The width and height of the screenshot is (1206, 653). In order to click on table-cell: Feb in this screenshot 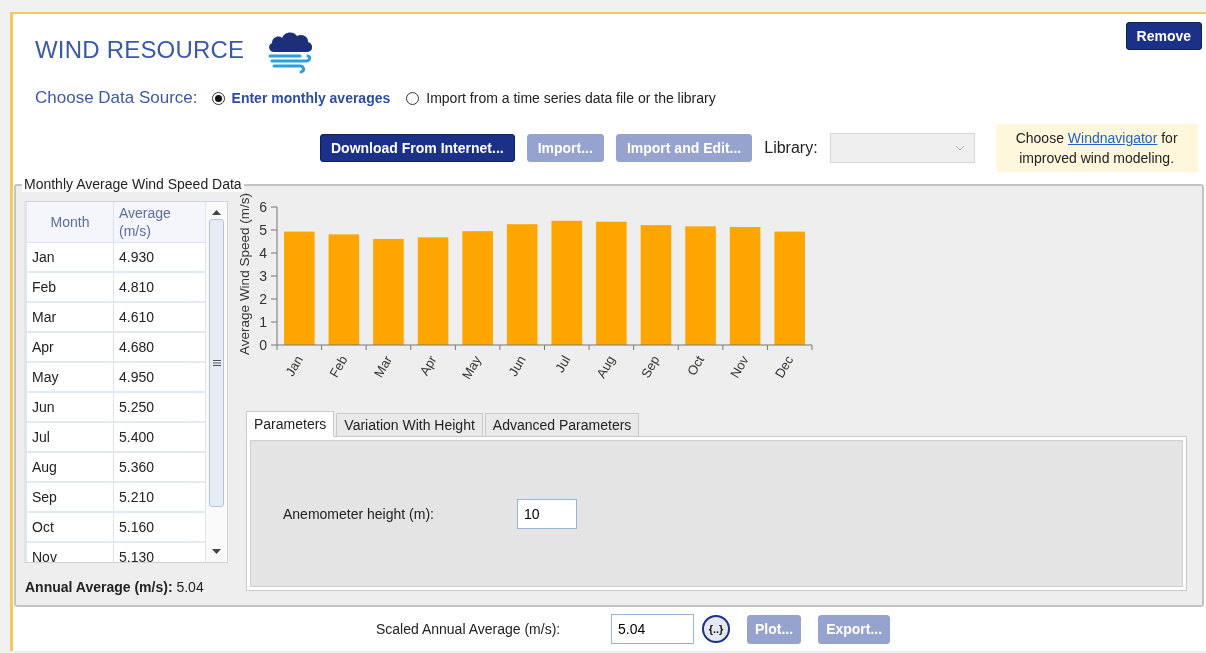, I will do `click(70, 287)`.